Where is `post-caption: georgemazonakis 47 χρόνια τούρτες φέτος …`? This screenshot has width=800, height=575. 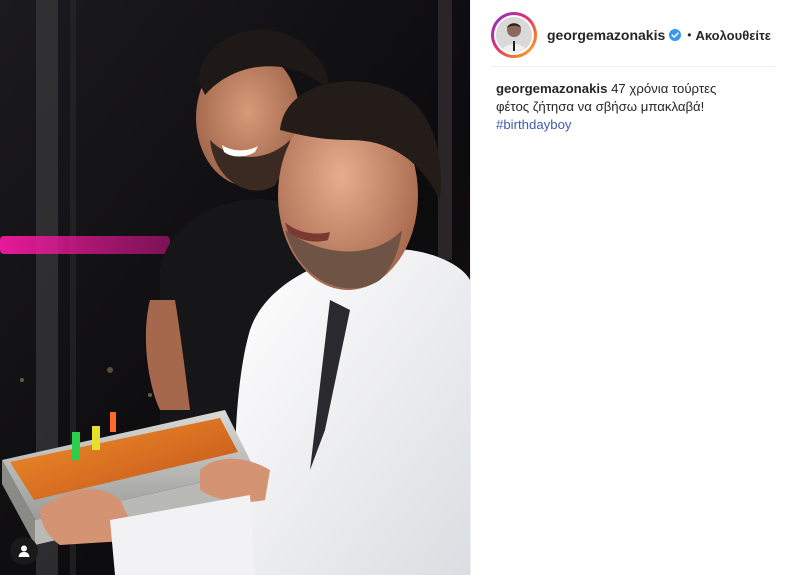 post-caption: georgemazonakis 47 χρόνια τούρτες φέτος … is located at coordinates (621, 107).